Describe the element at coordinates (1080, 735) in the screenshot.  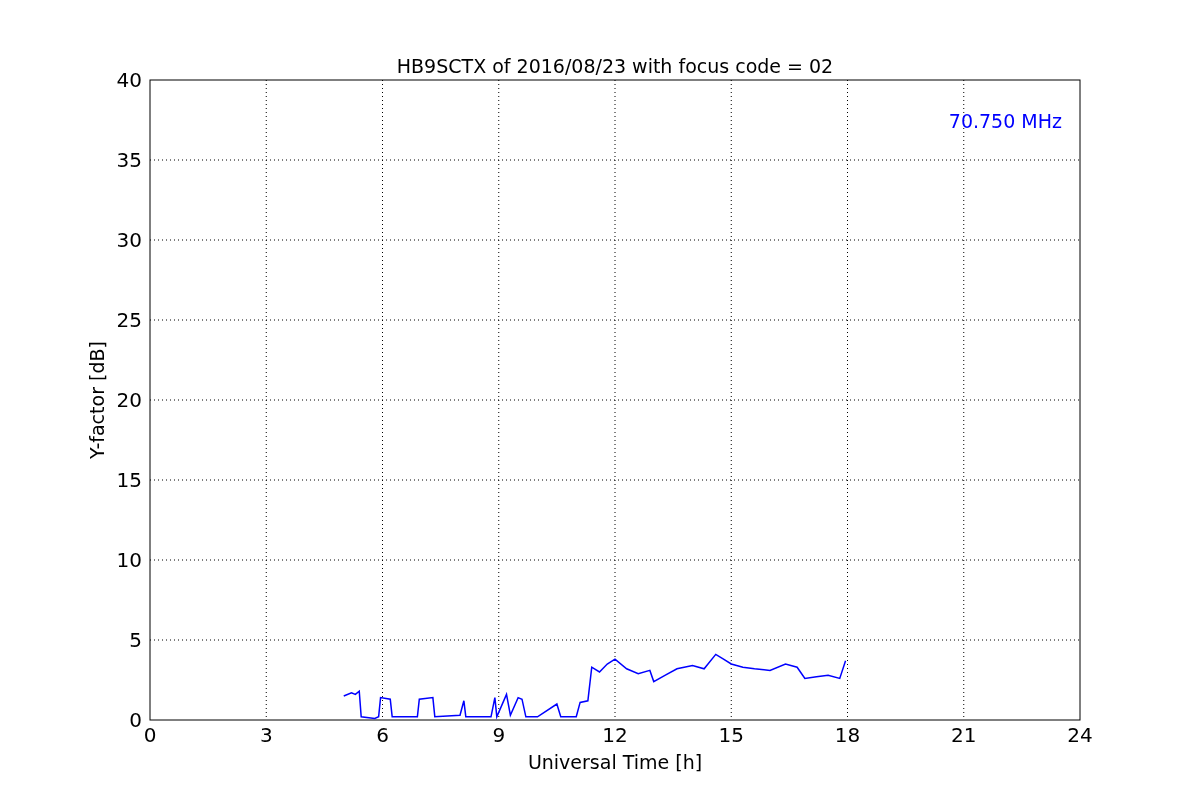
I see `x-tick-label: 24` at that location.